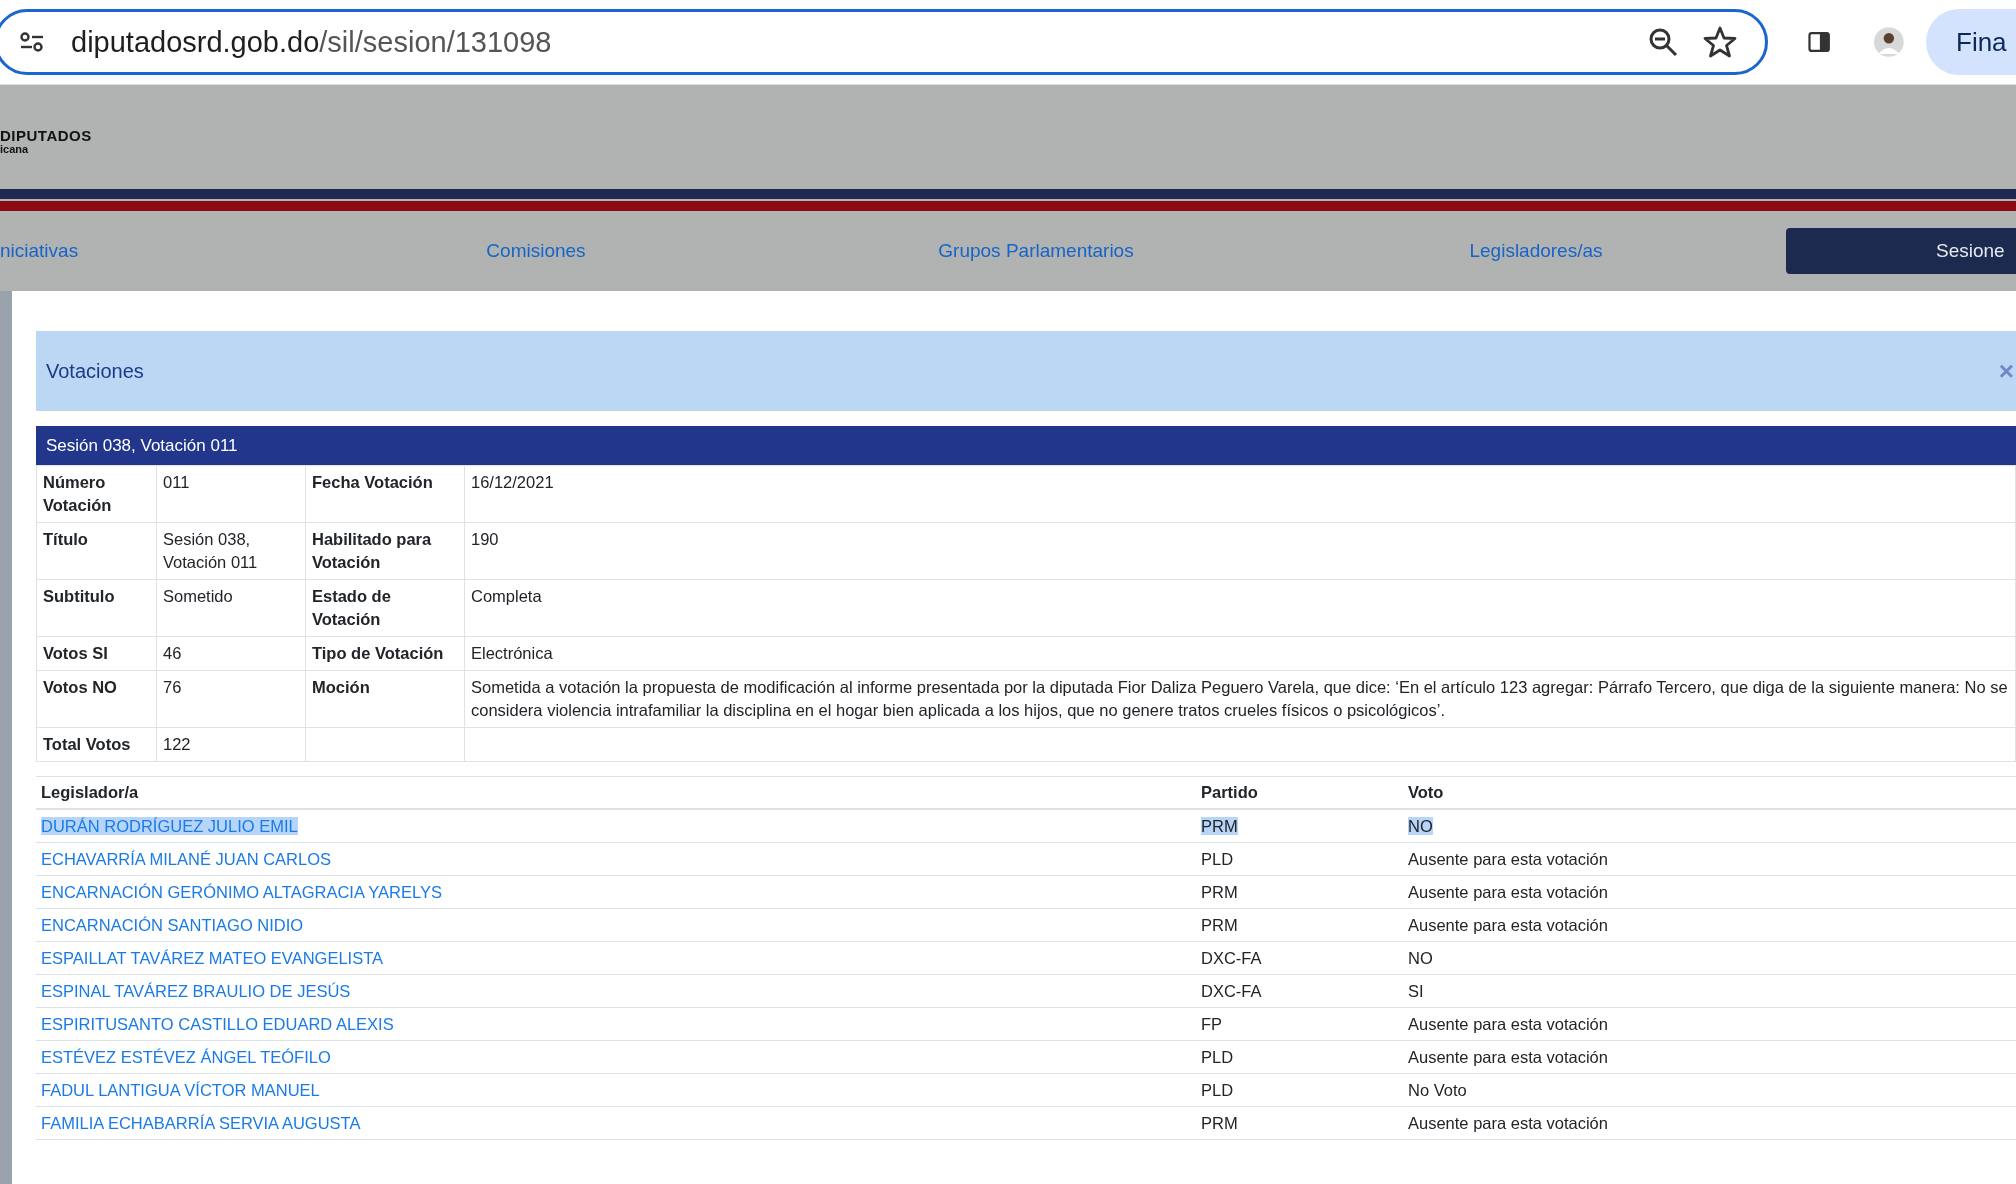 The height and width of the screenshot is (1184, 2016). I want to click on nav-link: Grupos Parlamentarios, so click(1036, 251).